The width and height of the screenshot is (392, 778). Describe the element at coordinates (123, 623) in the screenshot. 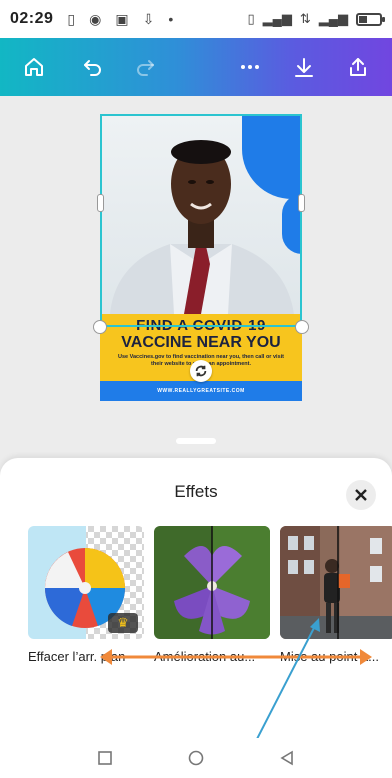

I see `crown-icon: ♛` at that location.